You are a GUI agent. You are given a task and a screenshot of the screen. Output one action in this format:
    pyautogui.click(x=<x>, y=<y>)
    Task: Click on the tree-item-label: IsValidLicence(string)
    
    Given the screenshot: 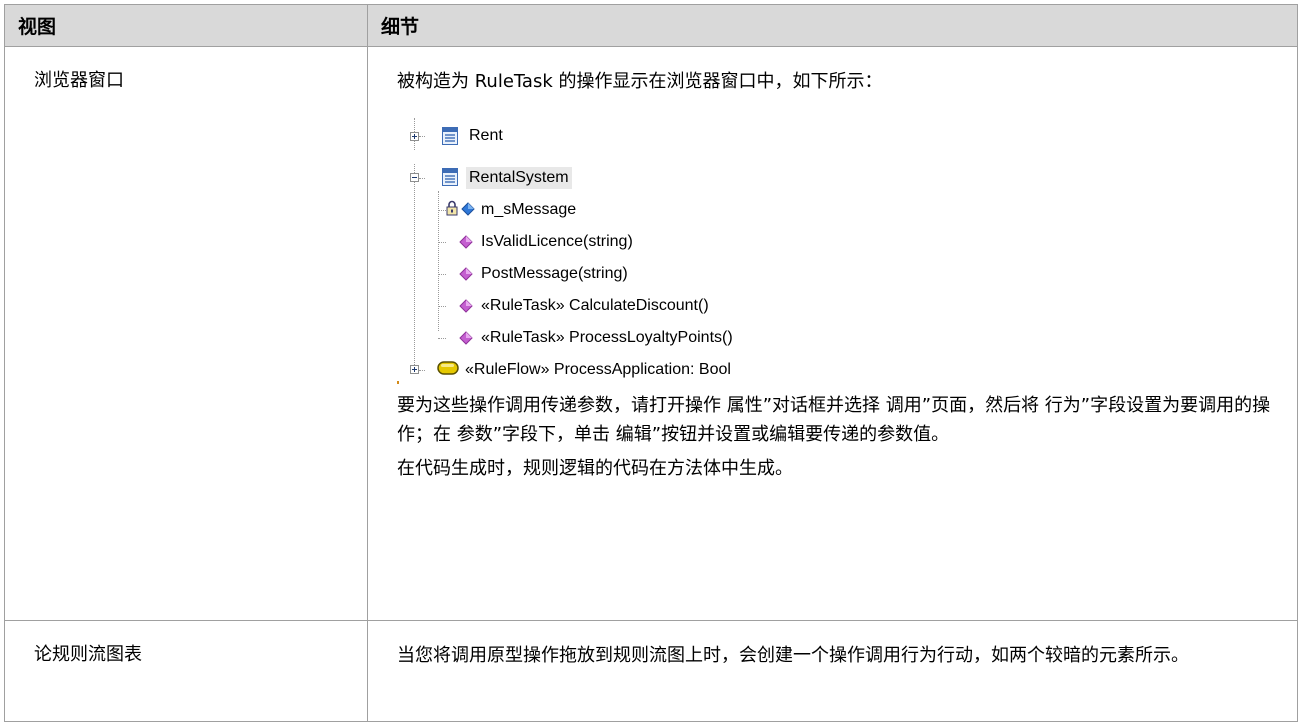 What is the action you would take?
    pyautogui.click(x=557, y=241)
    